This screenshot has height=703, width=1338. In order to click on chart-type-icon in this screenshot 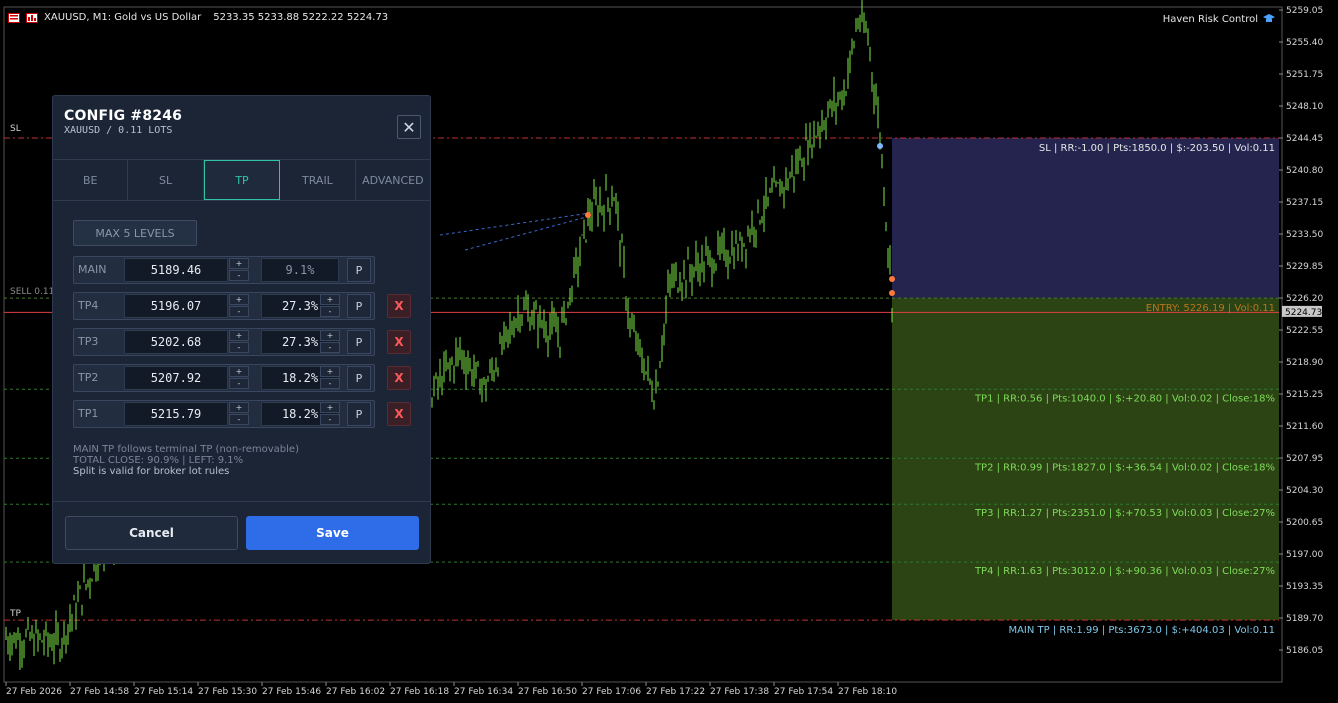, I will do `click(32, 17)`.